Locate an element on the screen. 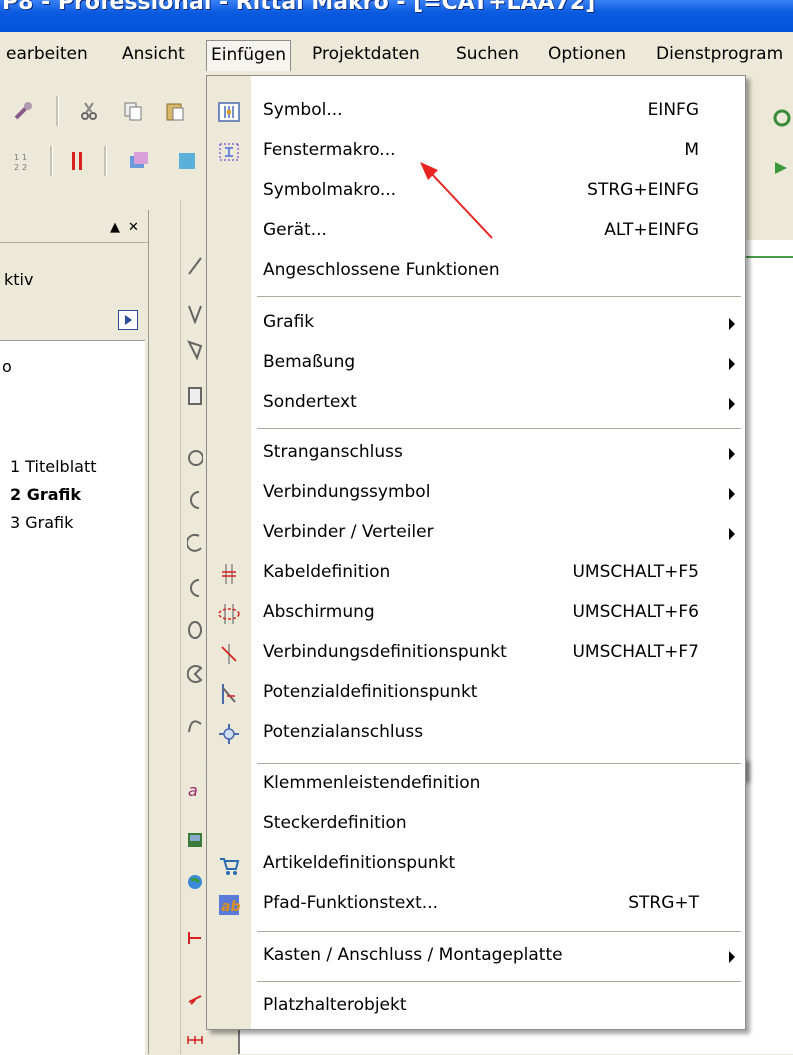  polyline-tool-icon is located at coordinates (195, 314).